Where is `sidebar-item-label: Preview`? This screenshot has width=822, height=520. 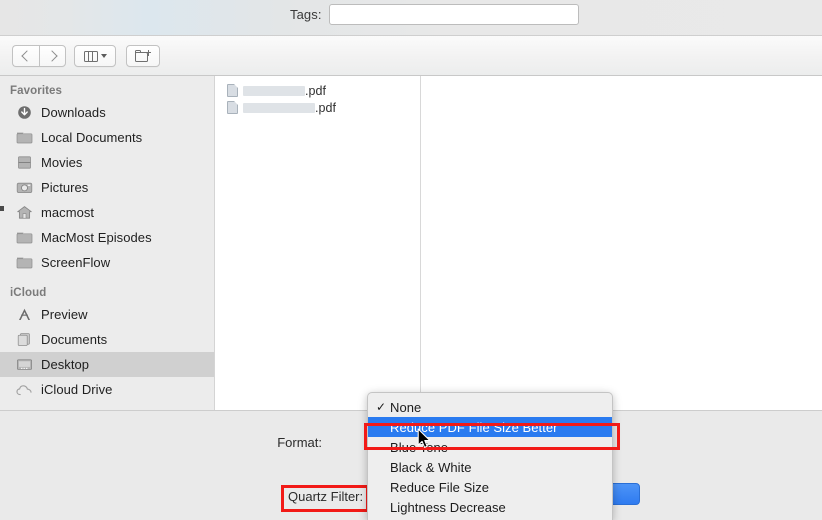 sidebar-item-label: Preview is located at coordinates (64, 314).